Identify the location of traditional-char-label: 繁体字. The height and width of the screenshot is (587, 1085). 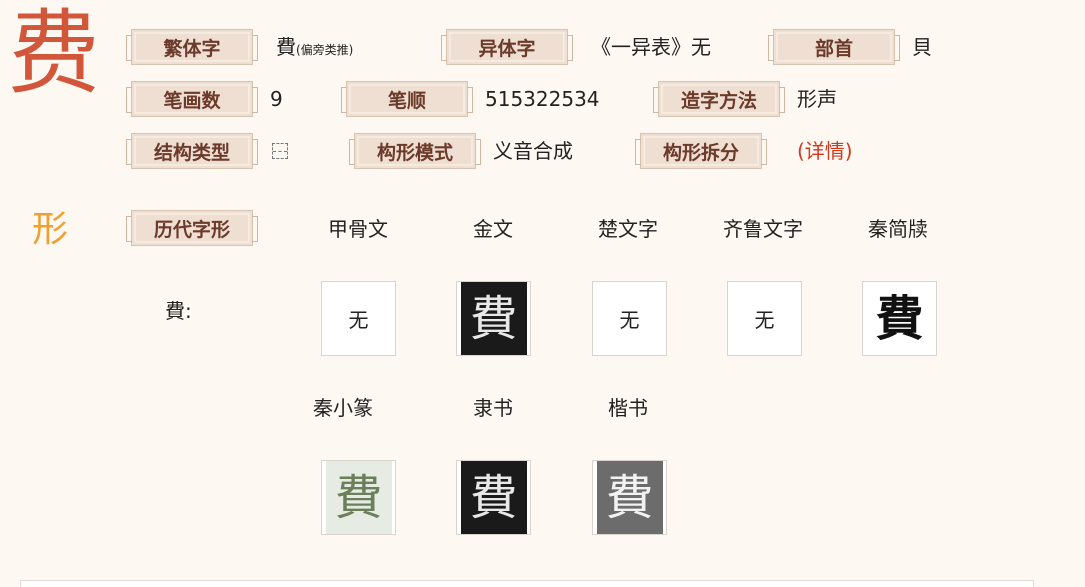
(192, 47).